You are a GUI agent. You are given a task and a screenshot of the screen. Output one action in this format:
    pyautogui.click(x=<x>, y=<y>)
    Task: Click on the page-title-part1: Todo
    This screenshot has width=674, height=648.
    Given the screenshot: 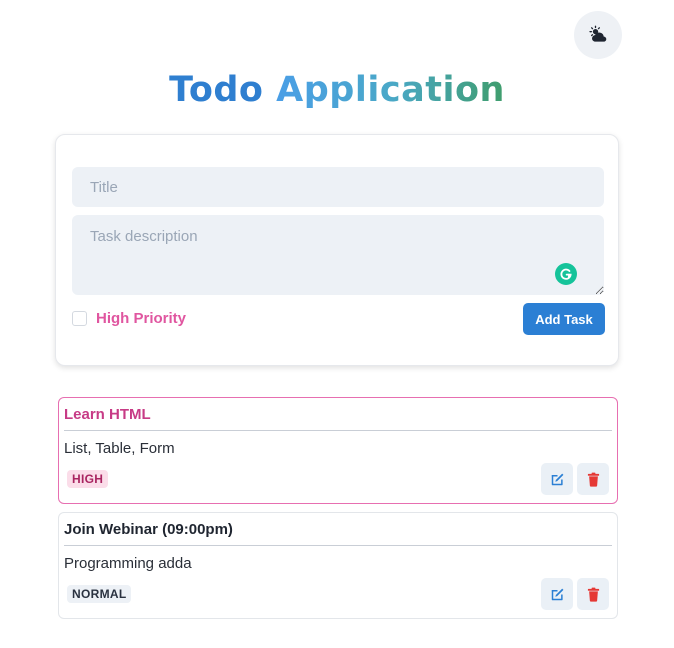 What is the action you would take?
    pyautogui.click(x=216, y=90)
    